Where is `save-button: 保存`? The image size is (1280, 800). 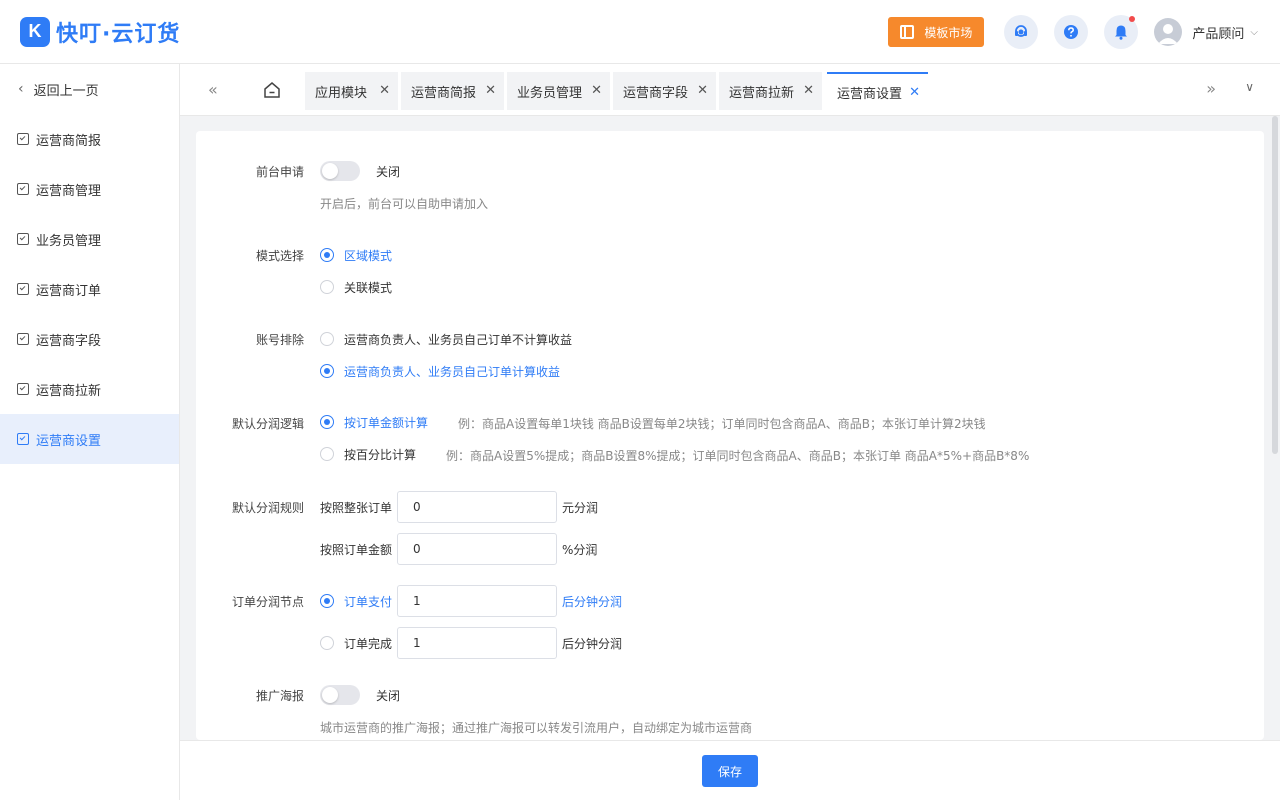
save-button: 保存 is located at coordinates (730, 771).